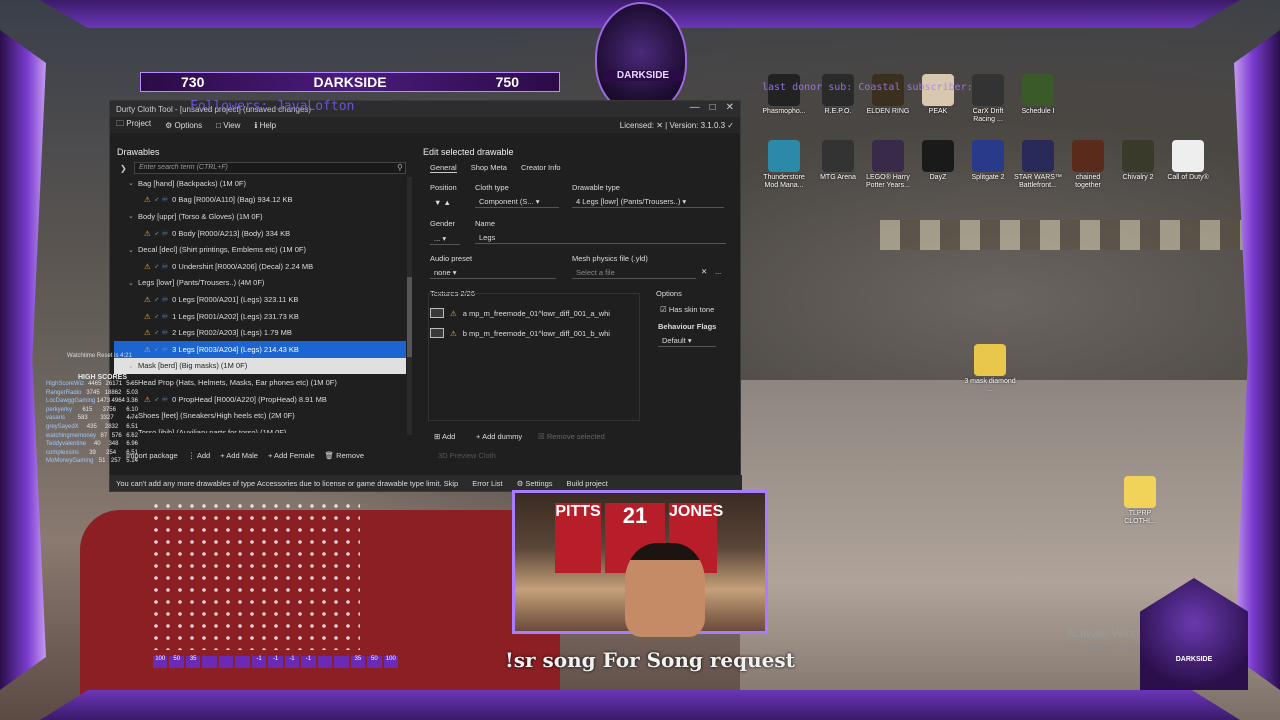 The width and height of the screenshot is (1280, 720). What do you see at coordinates (200, 216) in the screenshot?
I see `tree-label: Body [uppr] (Torso & Gloves) (1M 0F)` at bounding box center [200, 216].